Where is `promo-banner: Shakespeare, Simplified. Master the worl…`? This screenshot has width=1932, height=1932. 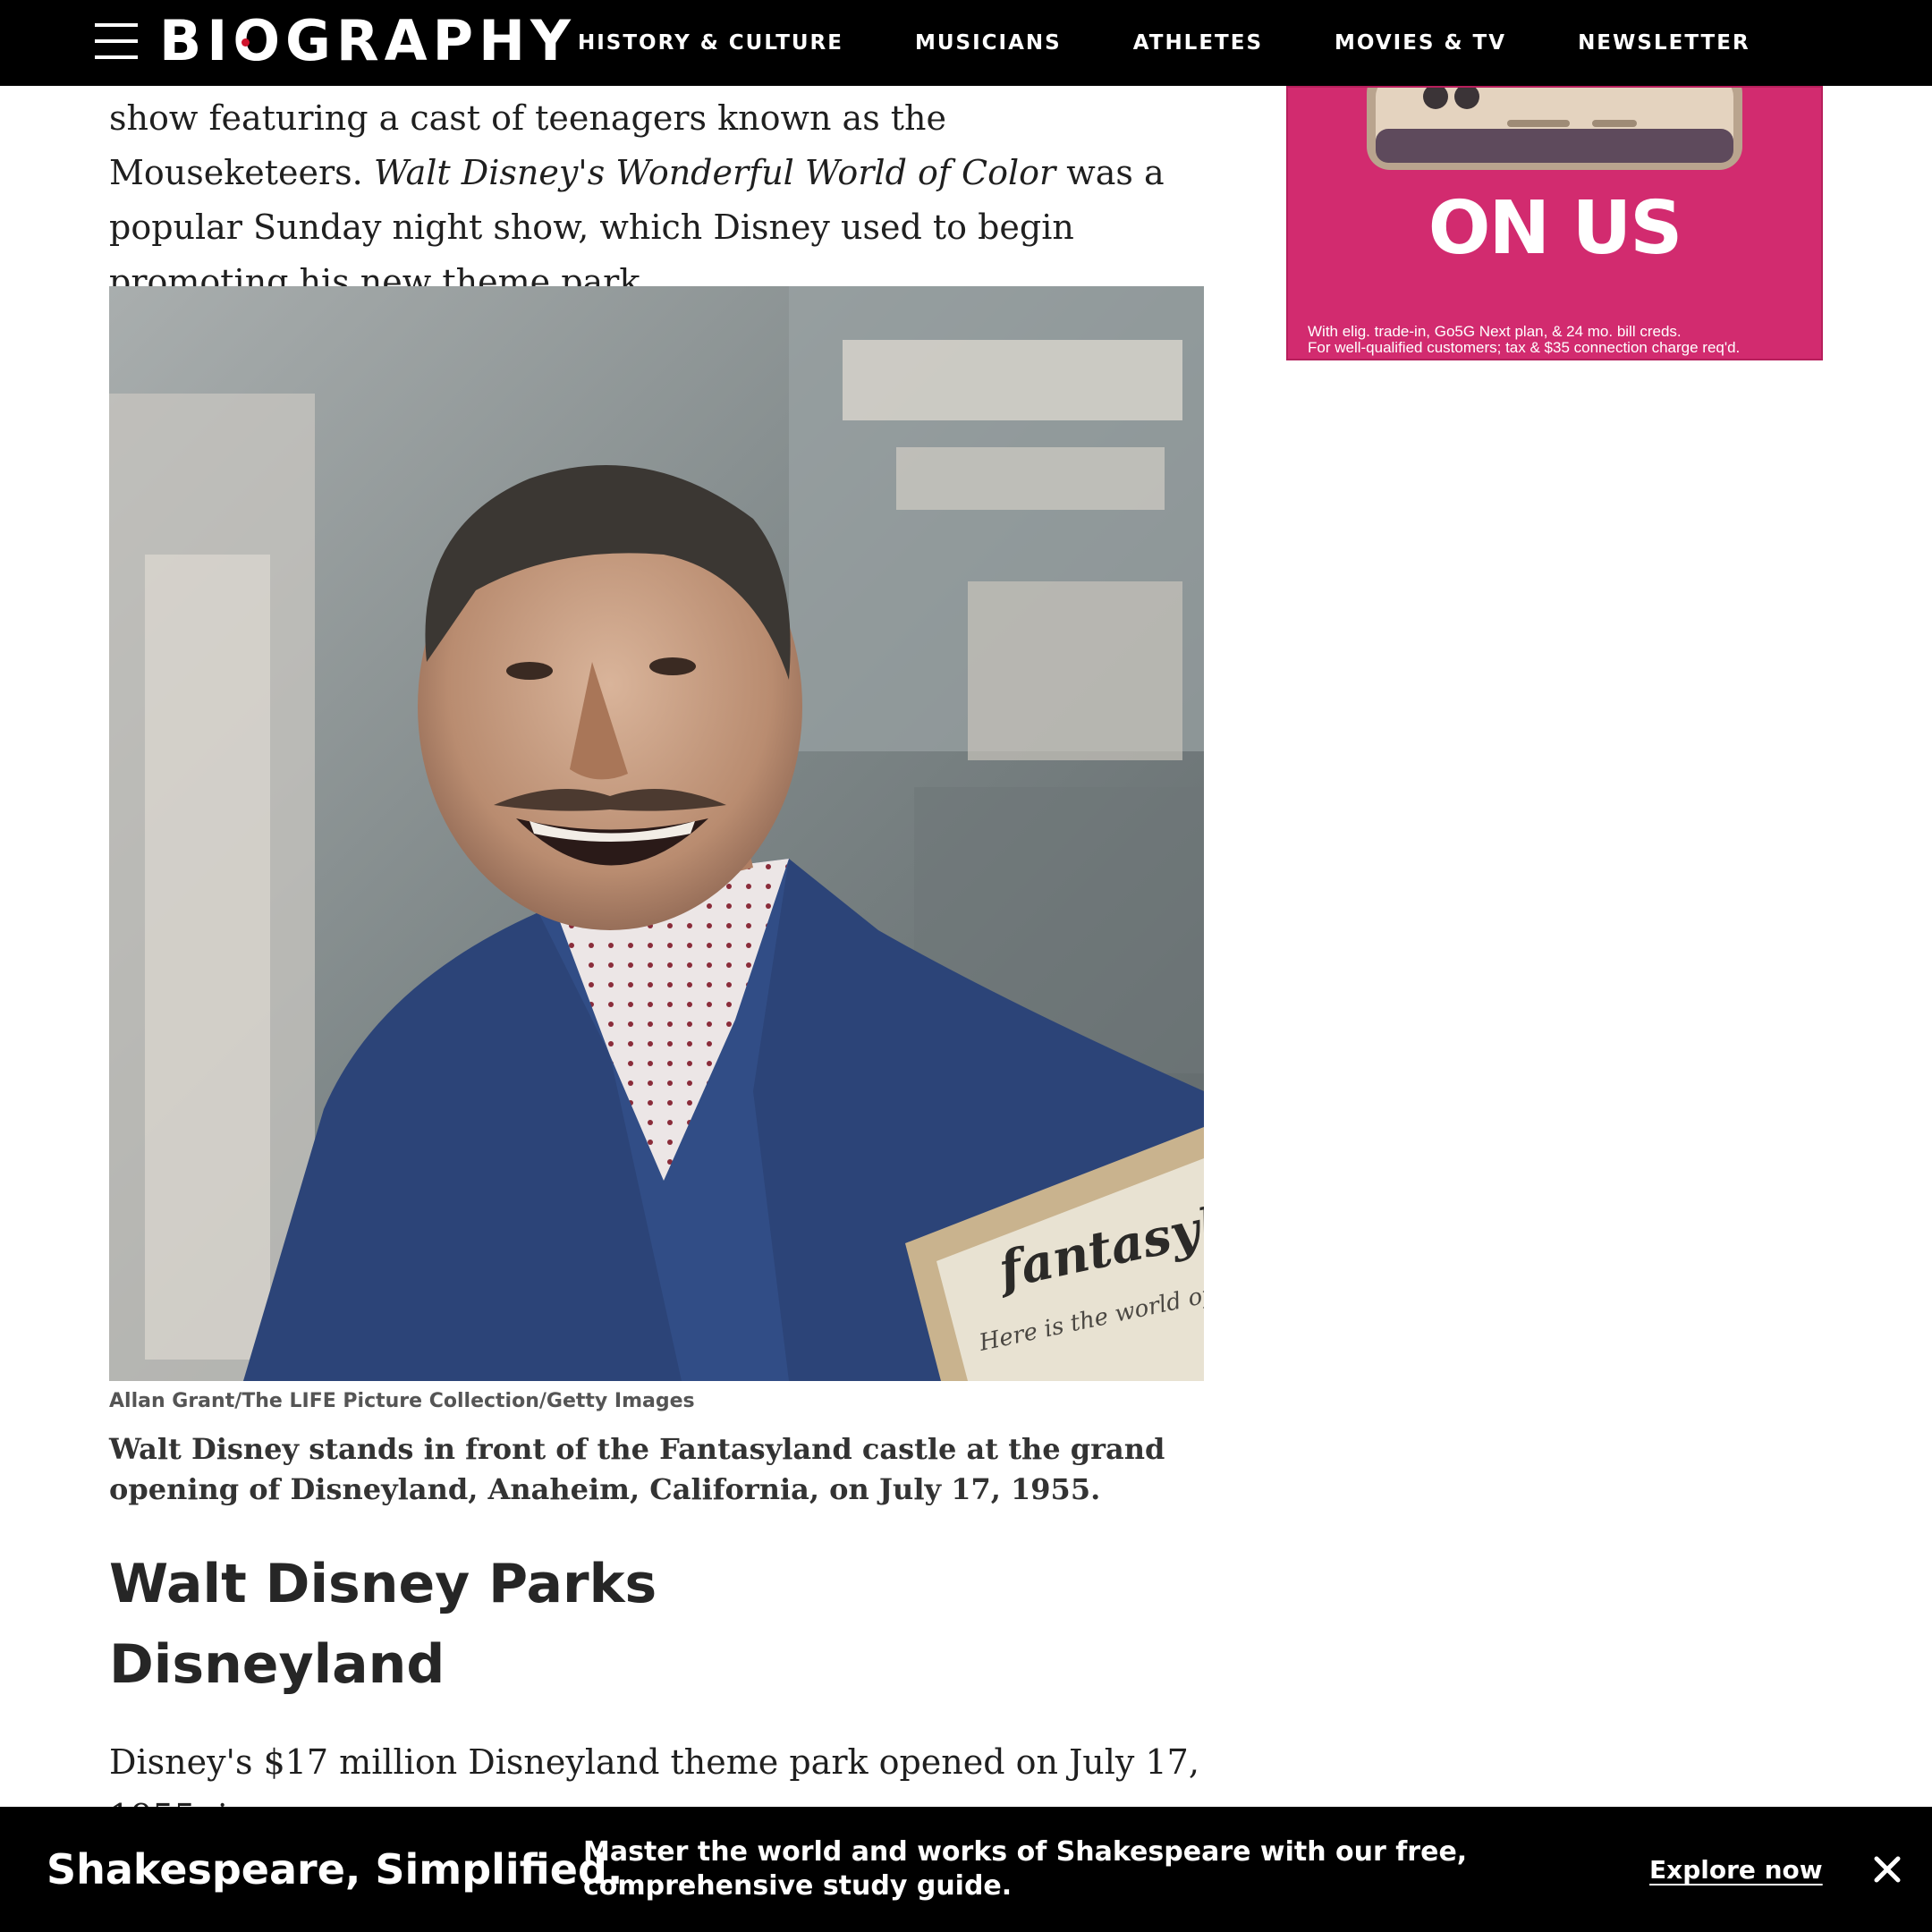 promo-banner: Shakespeare, Simplified. Master the worl… is located at coordinates (966, 1869).